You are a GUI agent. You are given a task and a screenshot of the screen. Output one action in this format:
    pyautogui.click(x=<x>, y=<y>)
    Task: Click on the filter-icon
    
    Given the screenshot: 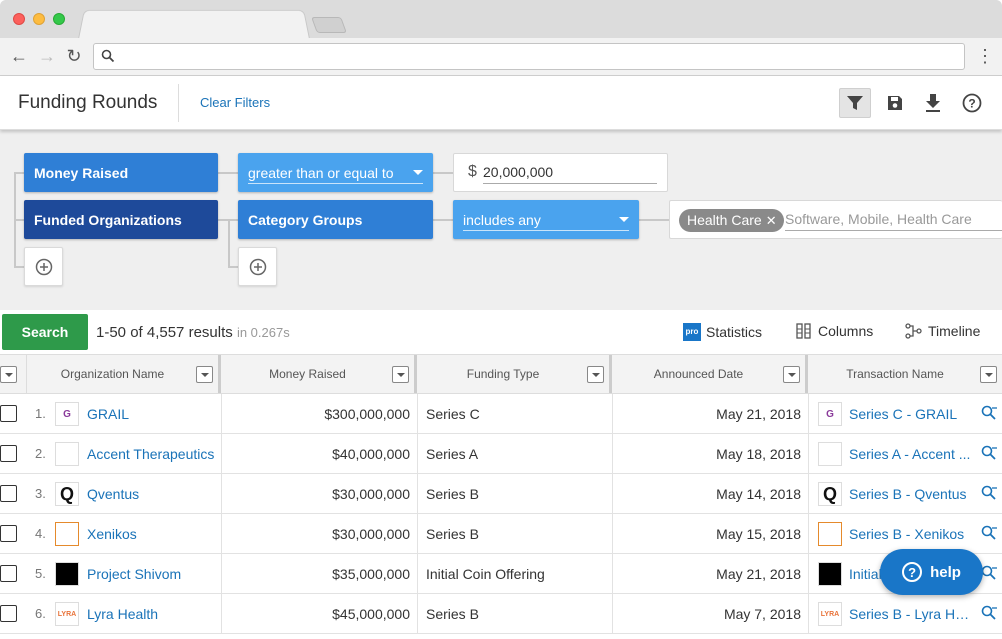 What is the action you would take?
    pyautogui.click(x=855, y=103)
    